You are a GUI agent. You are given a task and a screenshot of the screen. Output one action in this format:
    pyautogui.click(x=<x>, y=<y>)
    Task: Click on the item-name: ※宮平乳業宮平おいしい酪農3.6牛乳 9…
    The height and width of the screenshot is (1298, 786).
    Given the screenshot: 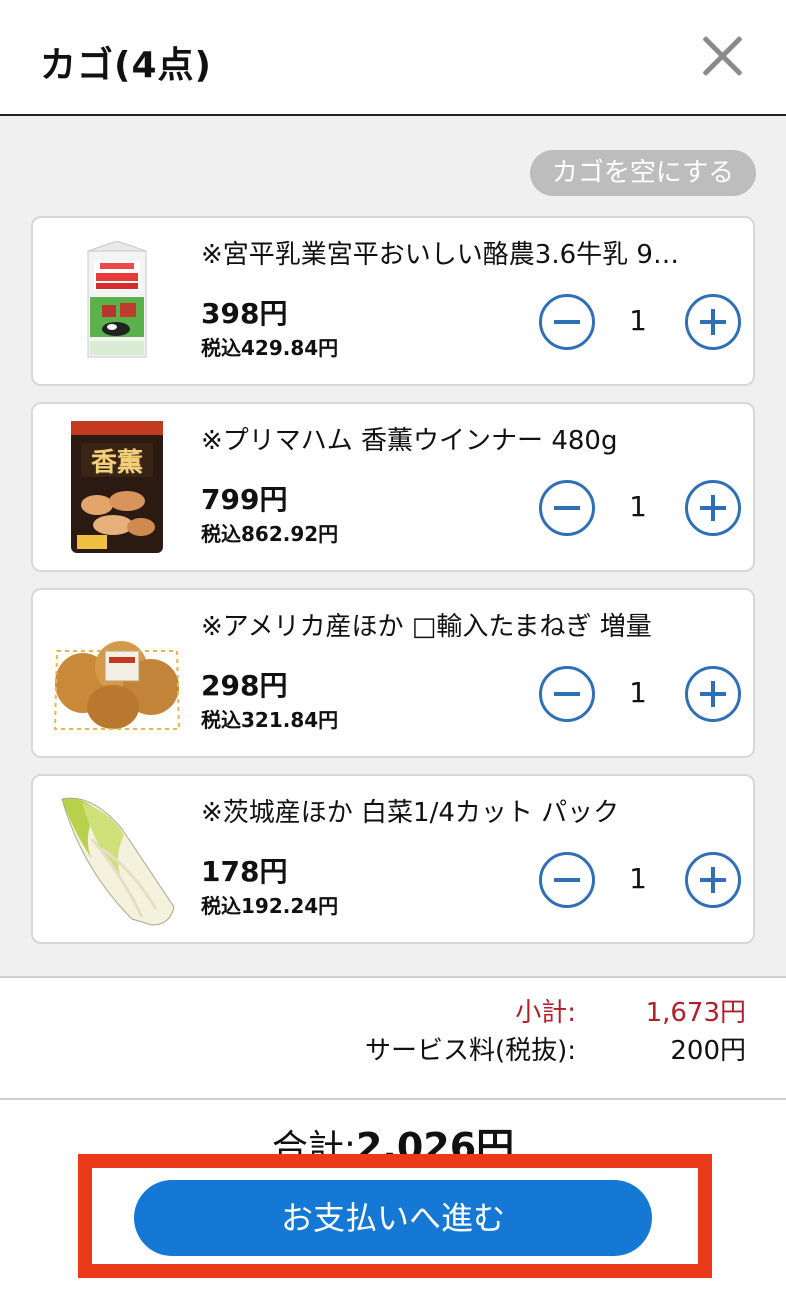 What is the action you would take?
    pyautogui.click(x=440, y=255)
    